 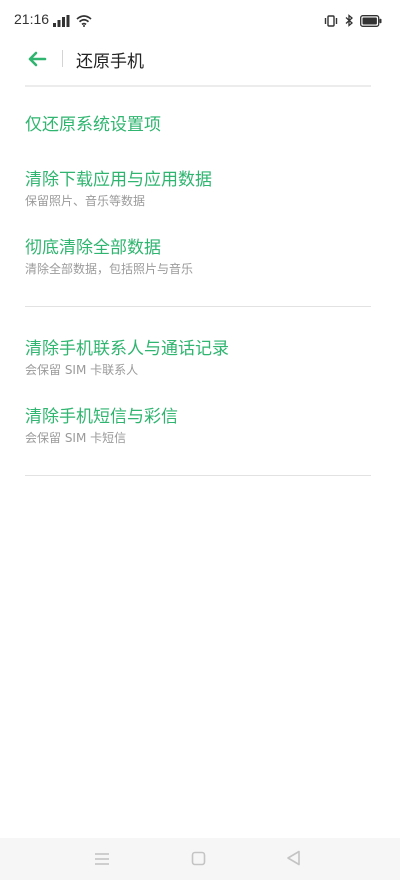 I want to click on battery-icon, so click(x=371, y=21).